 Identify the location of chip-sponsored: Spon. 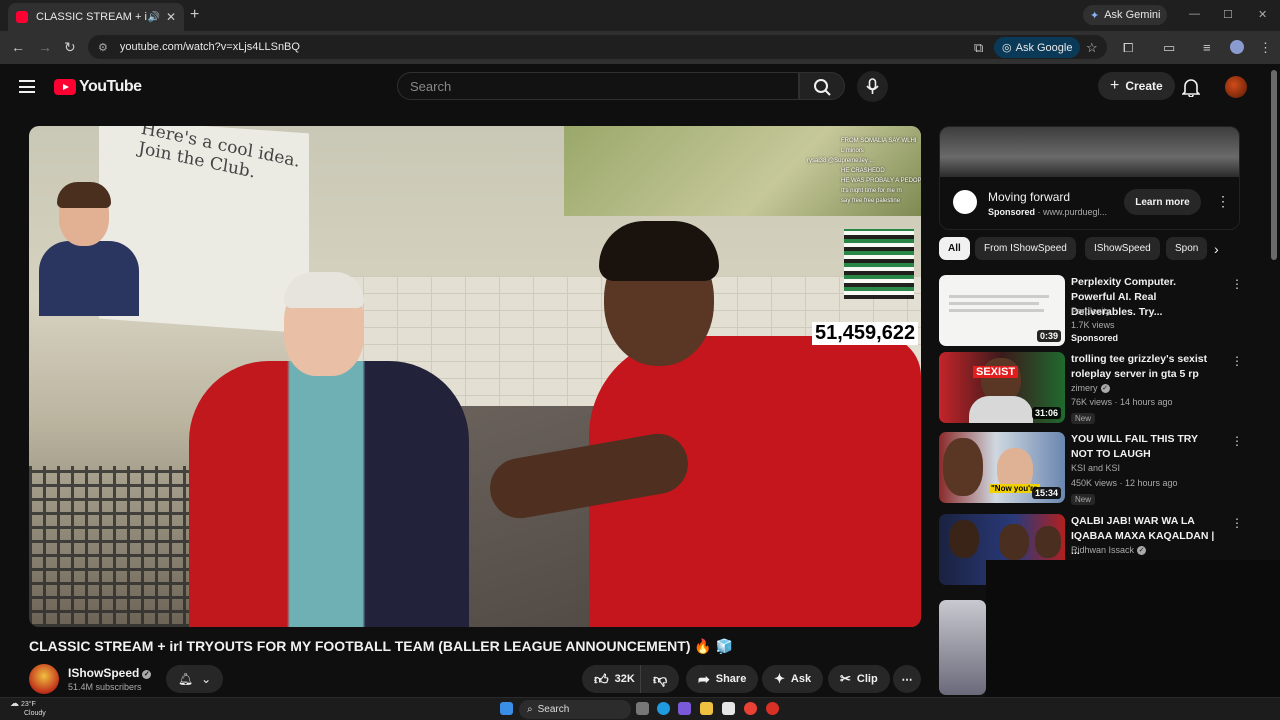
(1187, 248).